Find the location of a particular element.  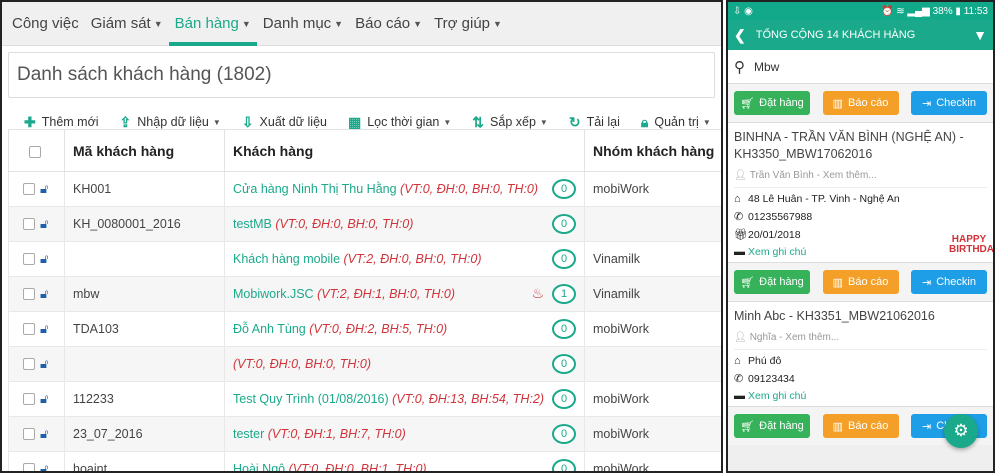

reload-button: ↻ Tải lại is located at coordinates (594, 122).